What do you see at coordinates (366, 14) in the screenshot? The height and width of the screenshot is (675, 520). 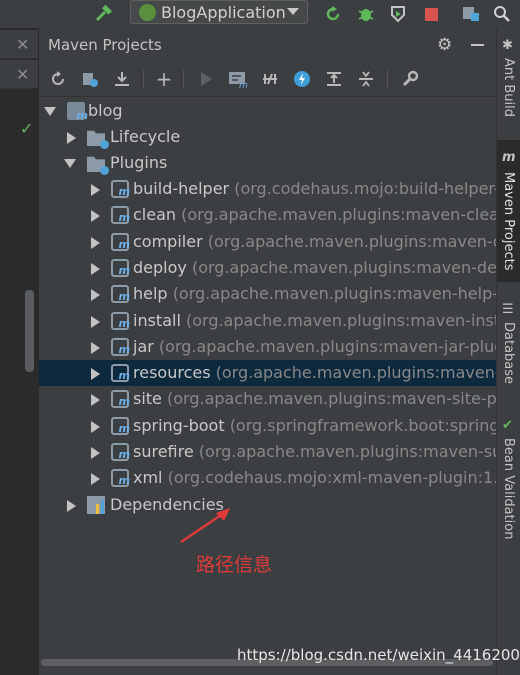 I see `debug-bug-icon` at bounding box center [366, 14].